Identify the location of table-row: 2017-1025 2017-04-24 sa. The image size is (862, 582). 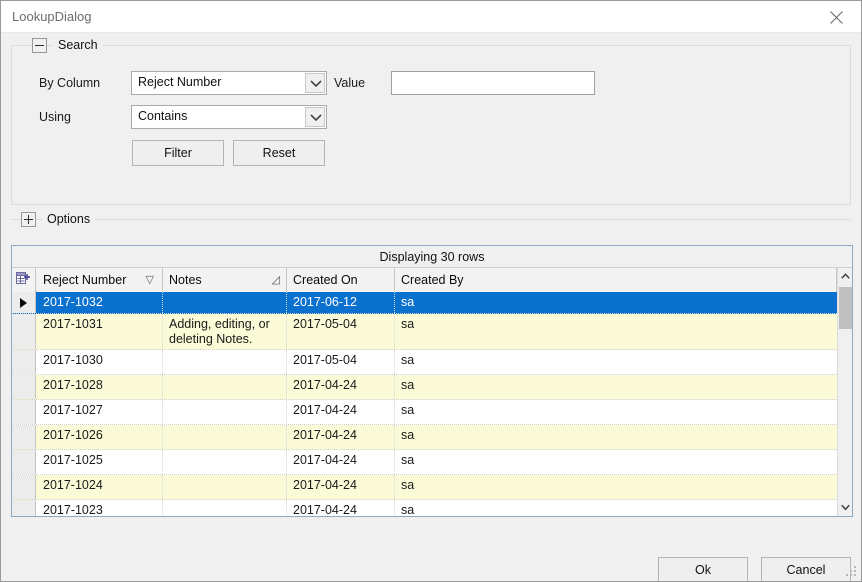
(424, 462).